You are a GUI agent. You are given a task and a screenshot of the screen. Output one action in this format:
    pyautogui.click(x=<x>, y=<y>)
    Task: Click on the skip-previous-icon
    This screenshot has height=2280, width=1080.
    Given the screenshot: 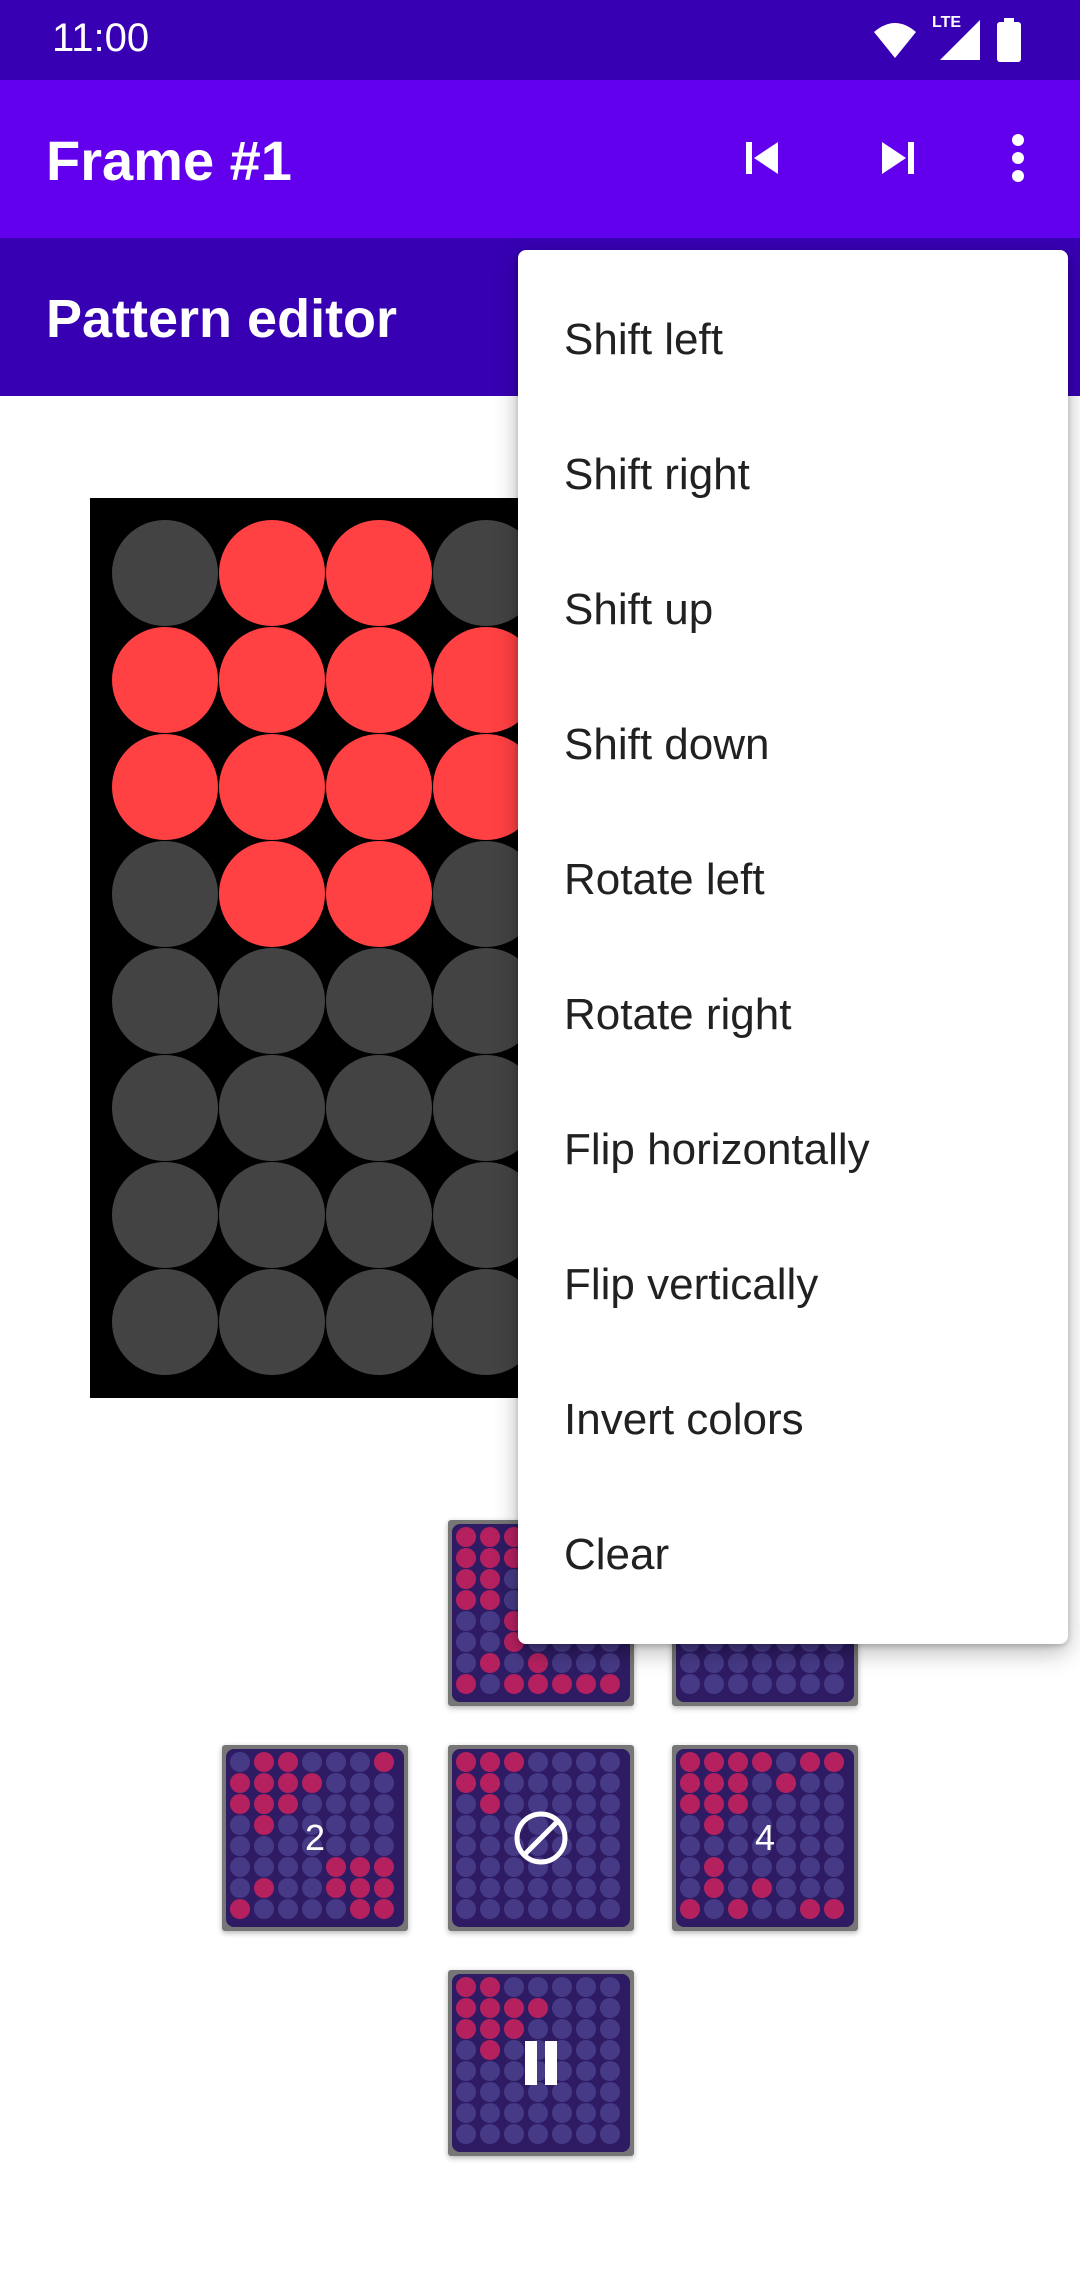 What is the action you would take?
    pyautogui.click(x=762, y=158)
    